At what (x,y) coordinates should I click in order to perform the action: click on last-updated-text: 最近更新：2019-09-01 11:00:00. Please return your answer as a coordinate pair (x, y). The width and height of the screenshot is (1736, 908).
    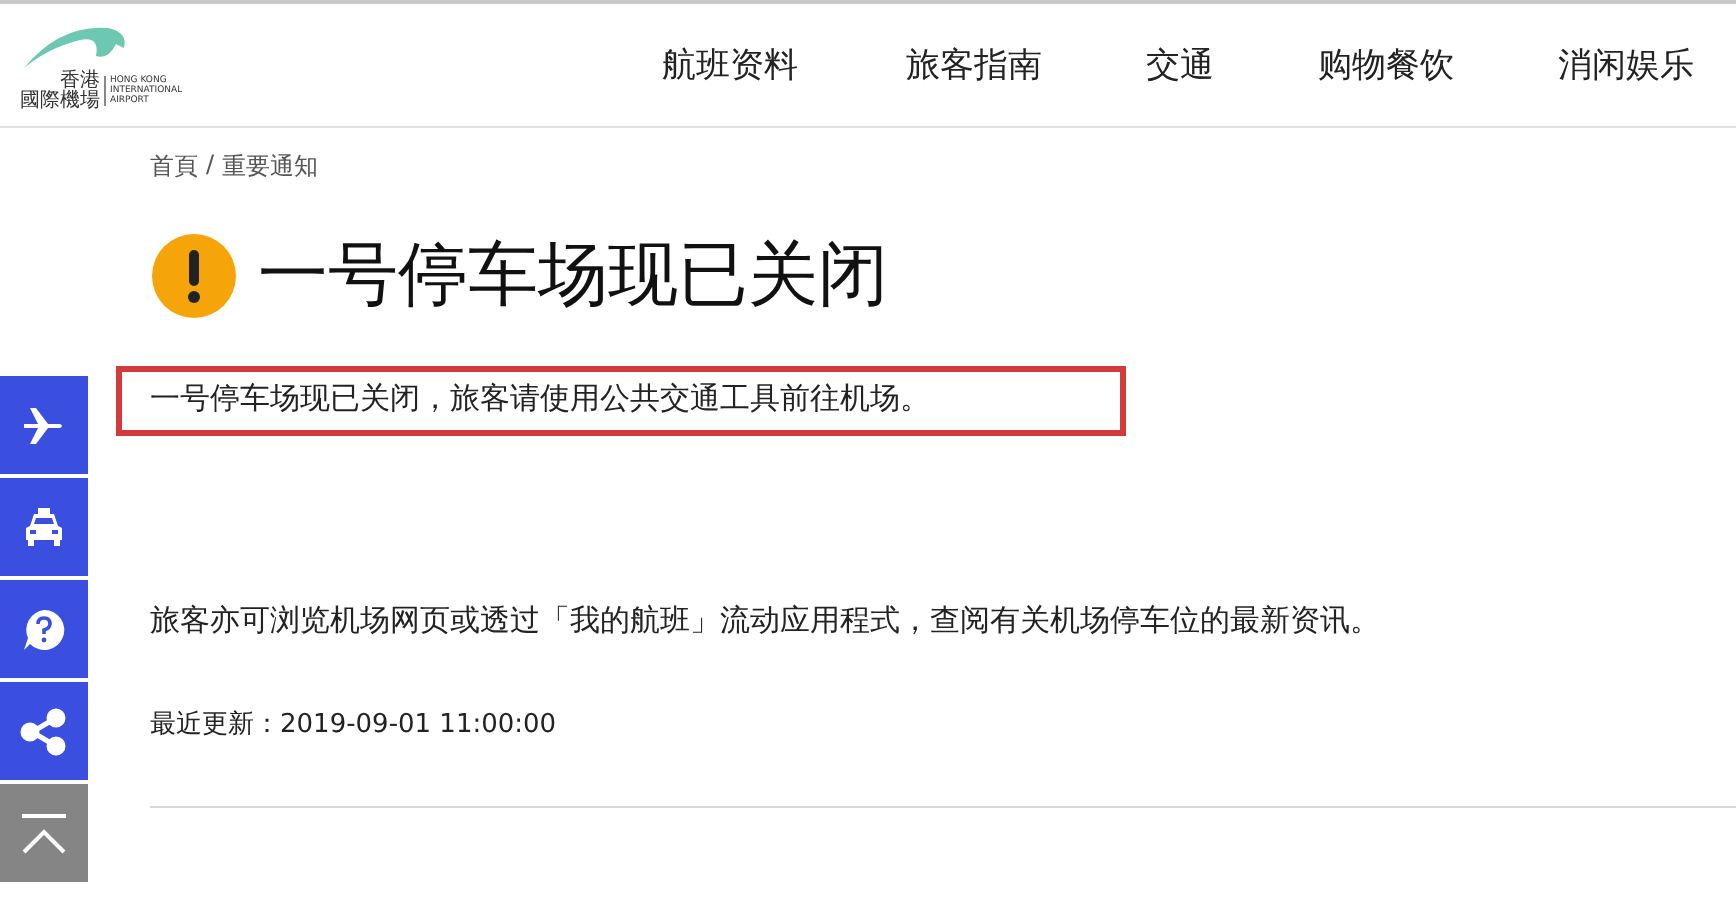
    Looking at the image, I should click on (354, 725).